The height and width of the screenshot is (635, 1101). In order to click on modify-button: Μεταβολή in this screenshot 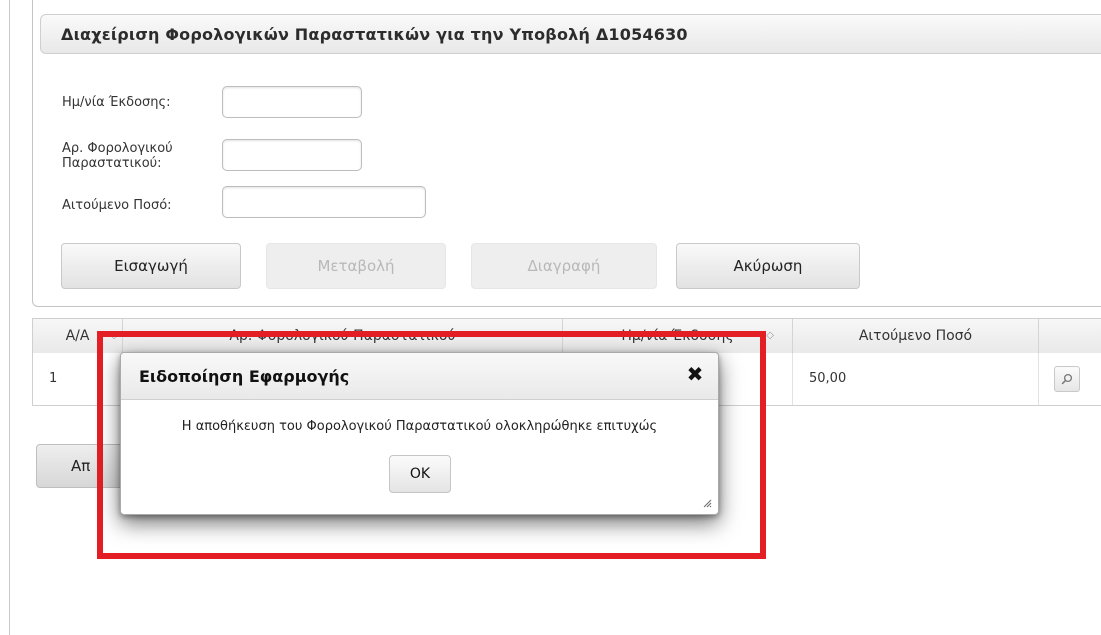, I will do `click(356, 266)`.